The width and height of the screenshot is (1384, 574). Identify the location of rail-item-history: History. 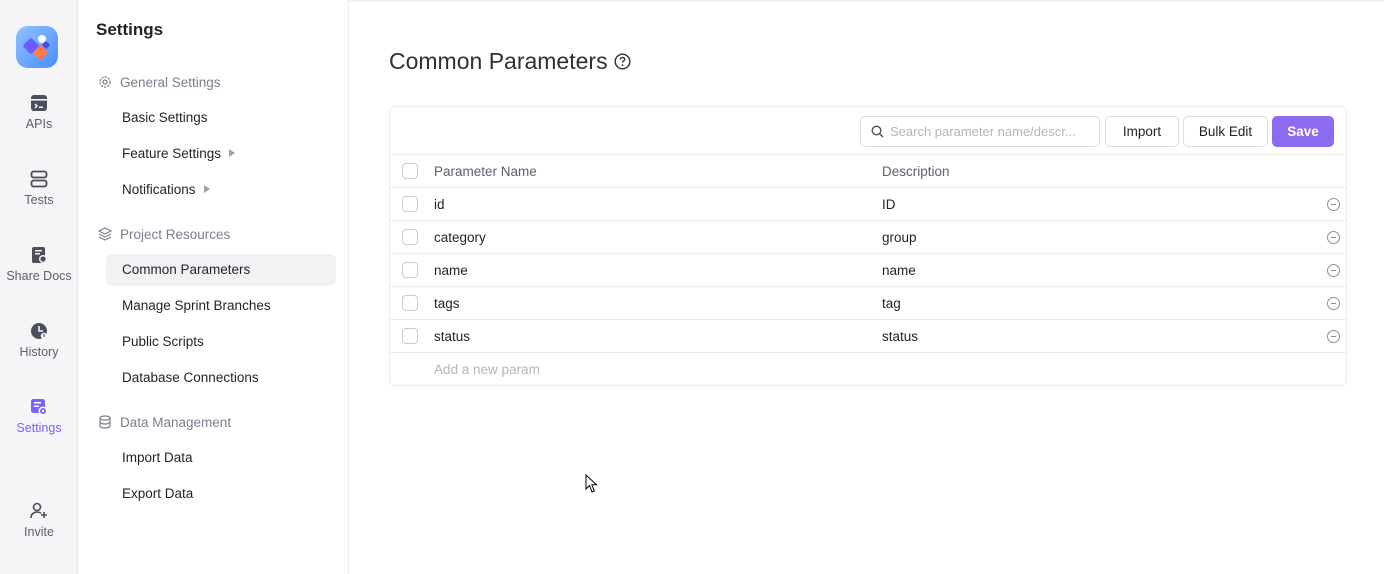
(39, 353).